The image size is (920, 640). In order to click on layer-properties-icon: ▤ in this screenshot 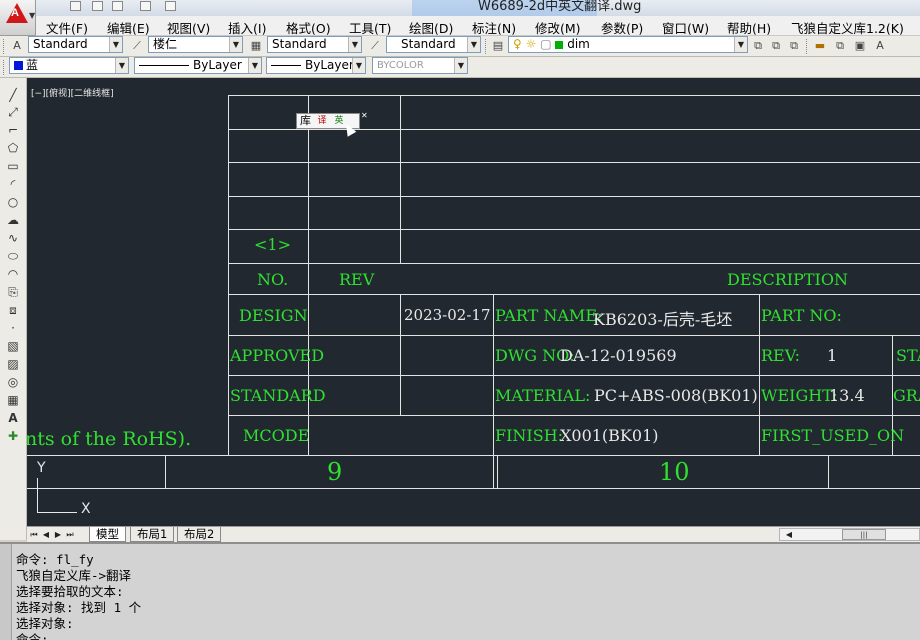, I will do `click(498, 46)`.